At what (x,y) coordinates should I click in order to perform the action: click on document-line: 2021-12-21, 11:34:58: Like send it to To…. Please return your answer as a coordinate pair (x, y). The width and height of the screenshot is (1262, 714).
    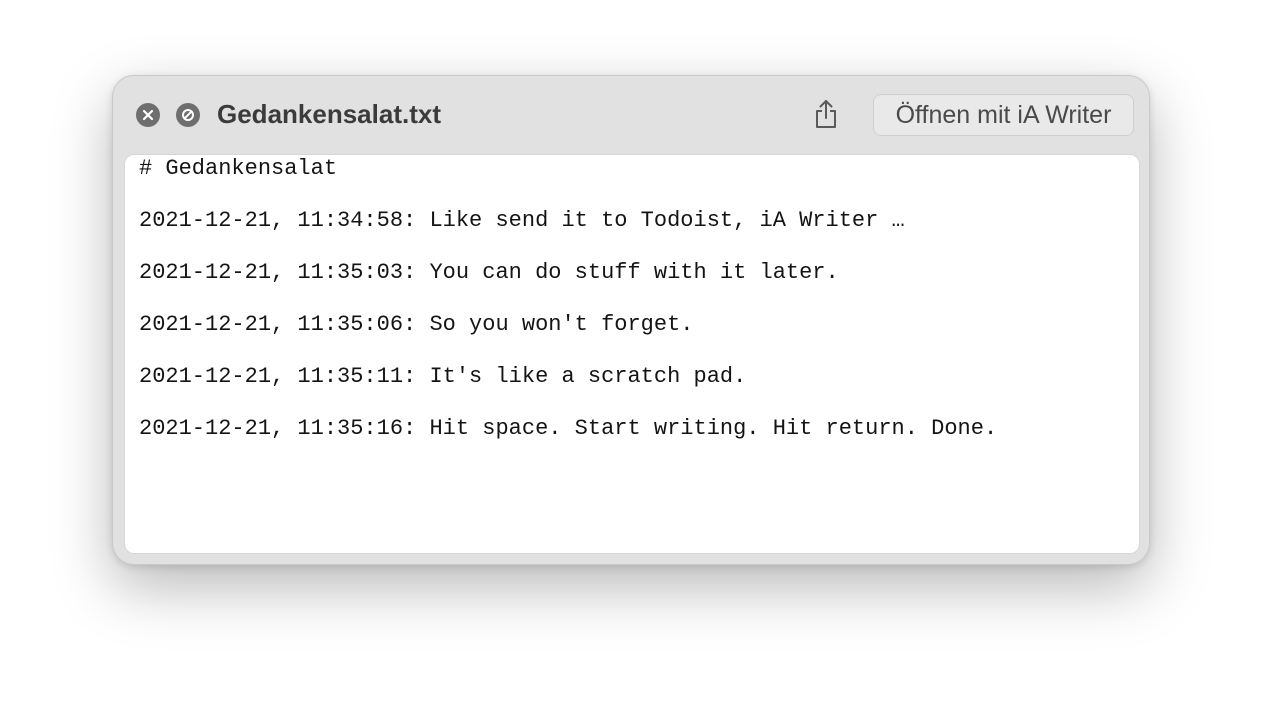
    Looking at the image, I should click on (522, 220).